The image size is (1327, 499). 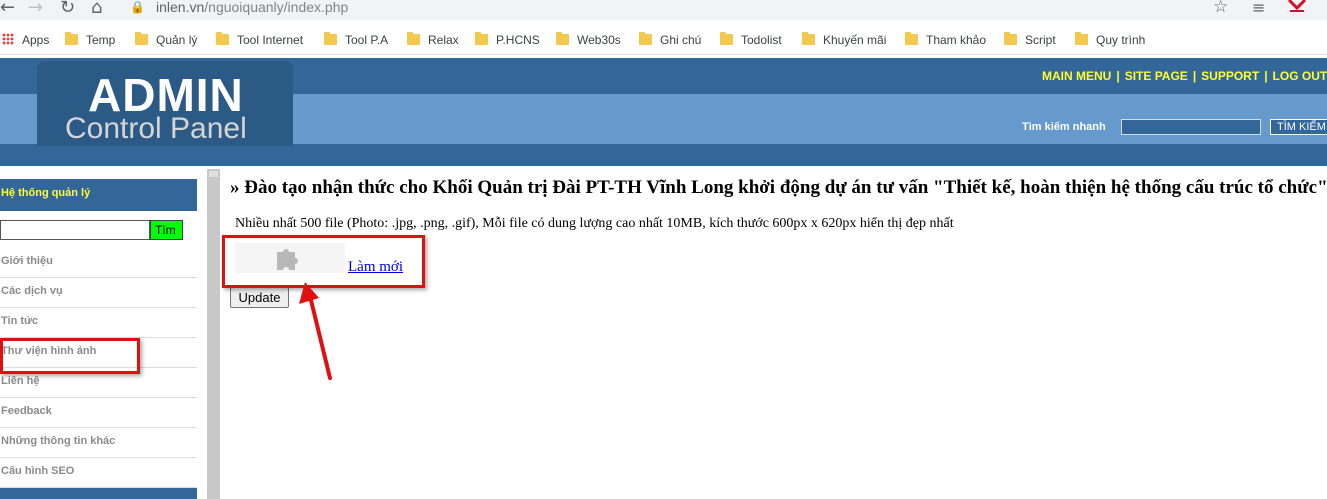 I want to click on bookmark-script: Script, so click(x=1030, y=40).